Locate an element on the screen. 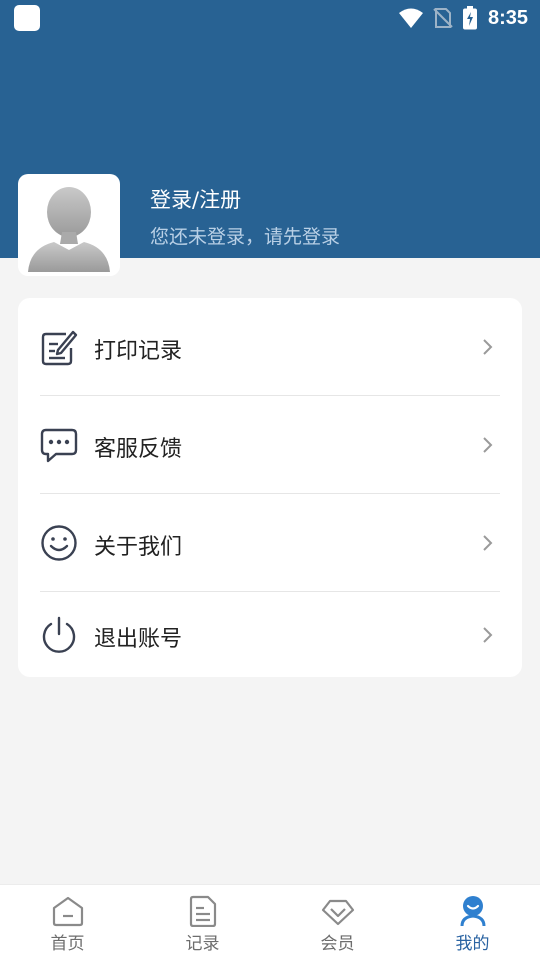 The height and width of the screenshot is (961, 540). tab-home: 首页 is located at coordinates (67, 923).